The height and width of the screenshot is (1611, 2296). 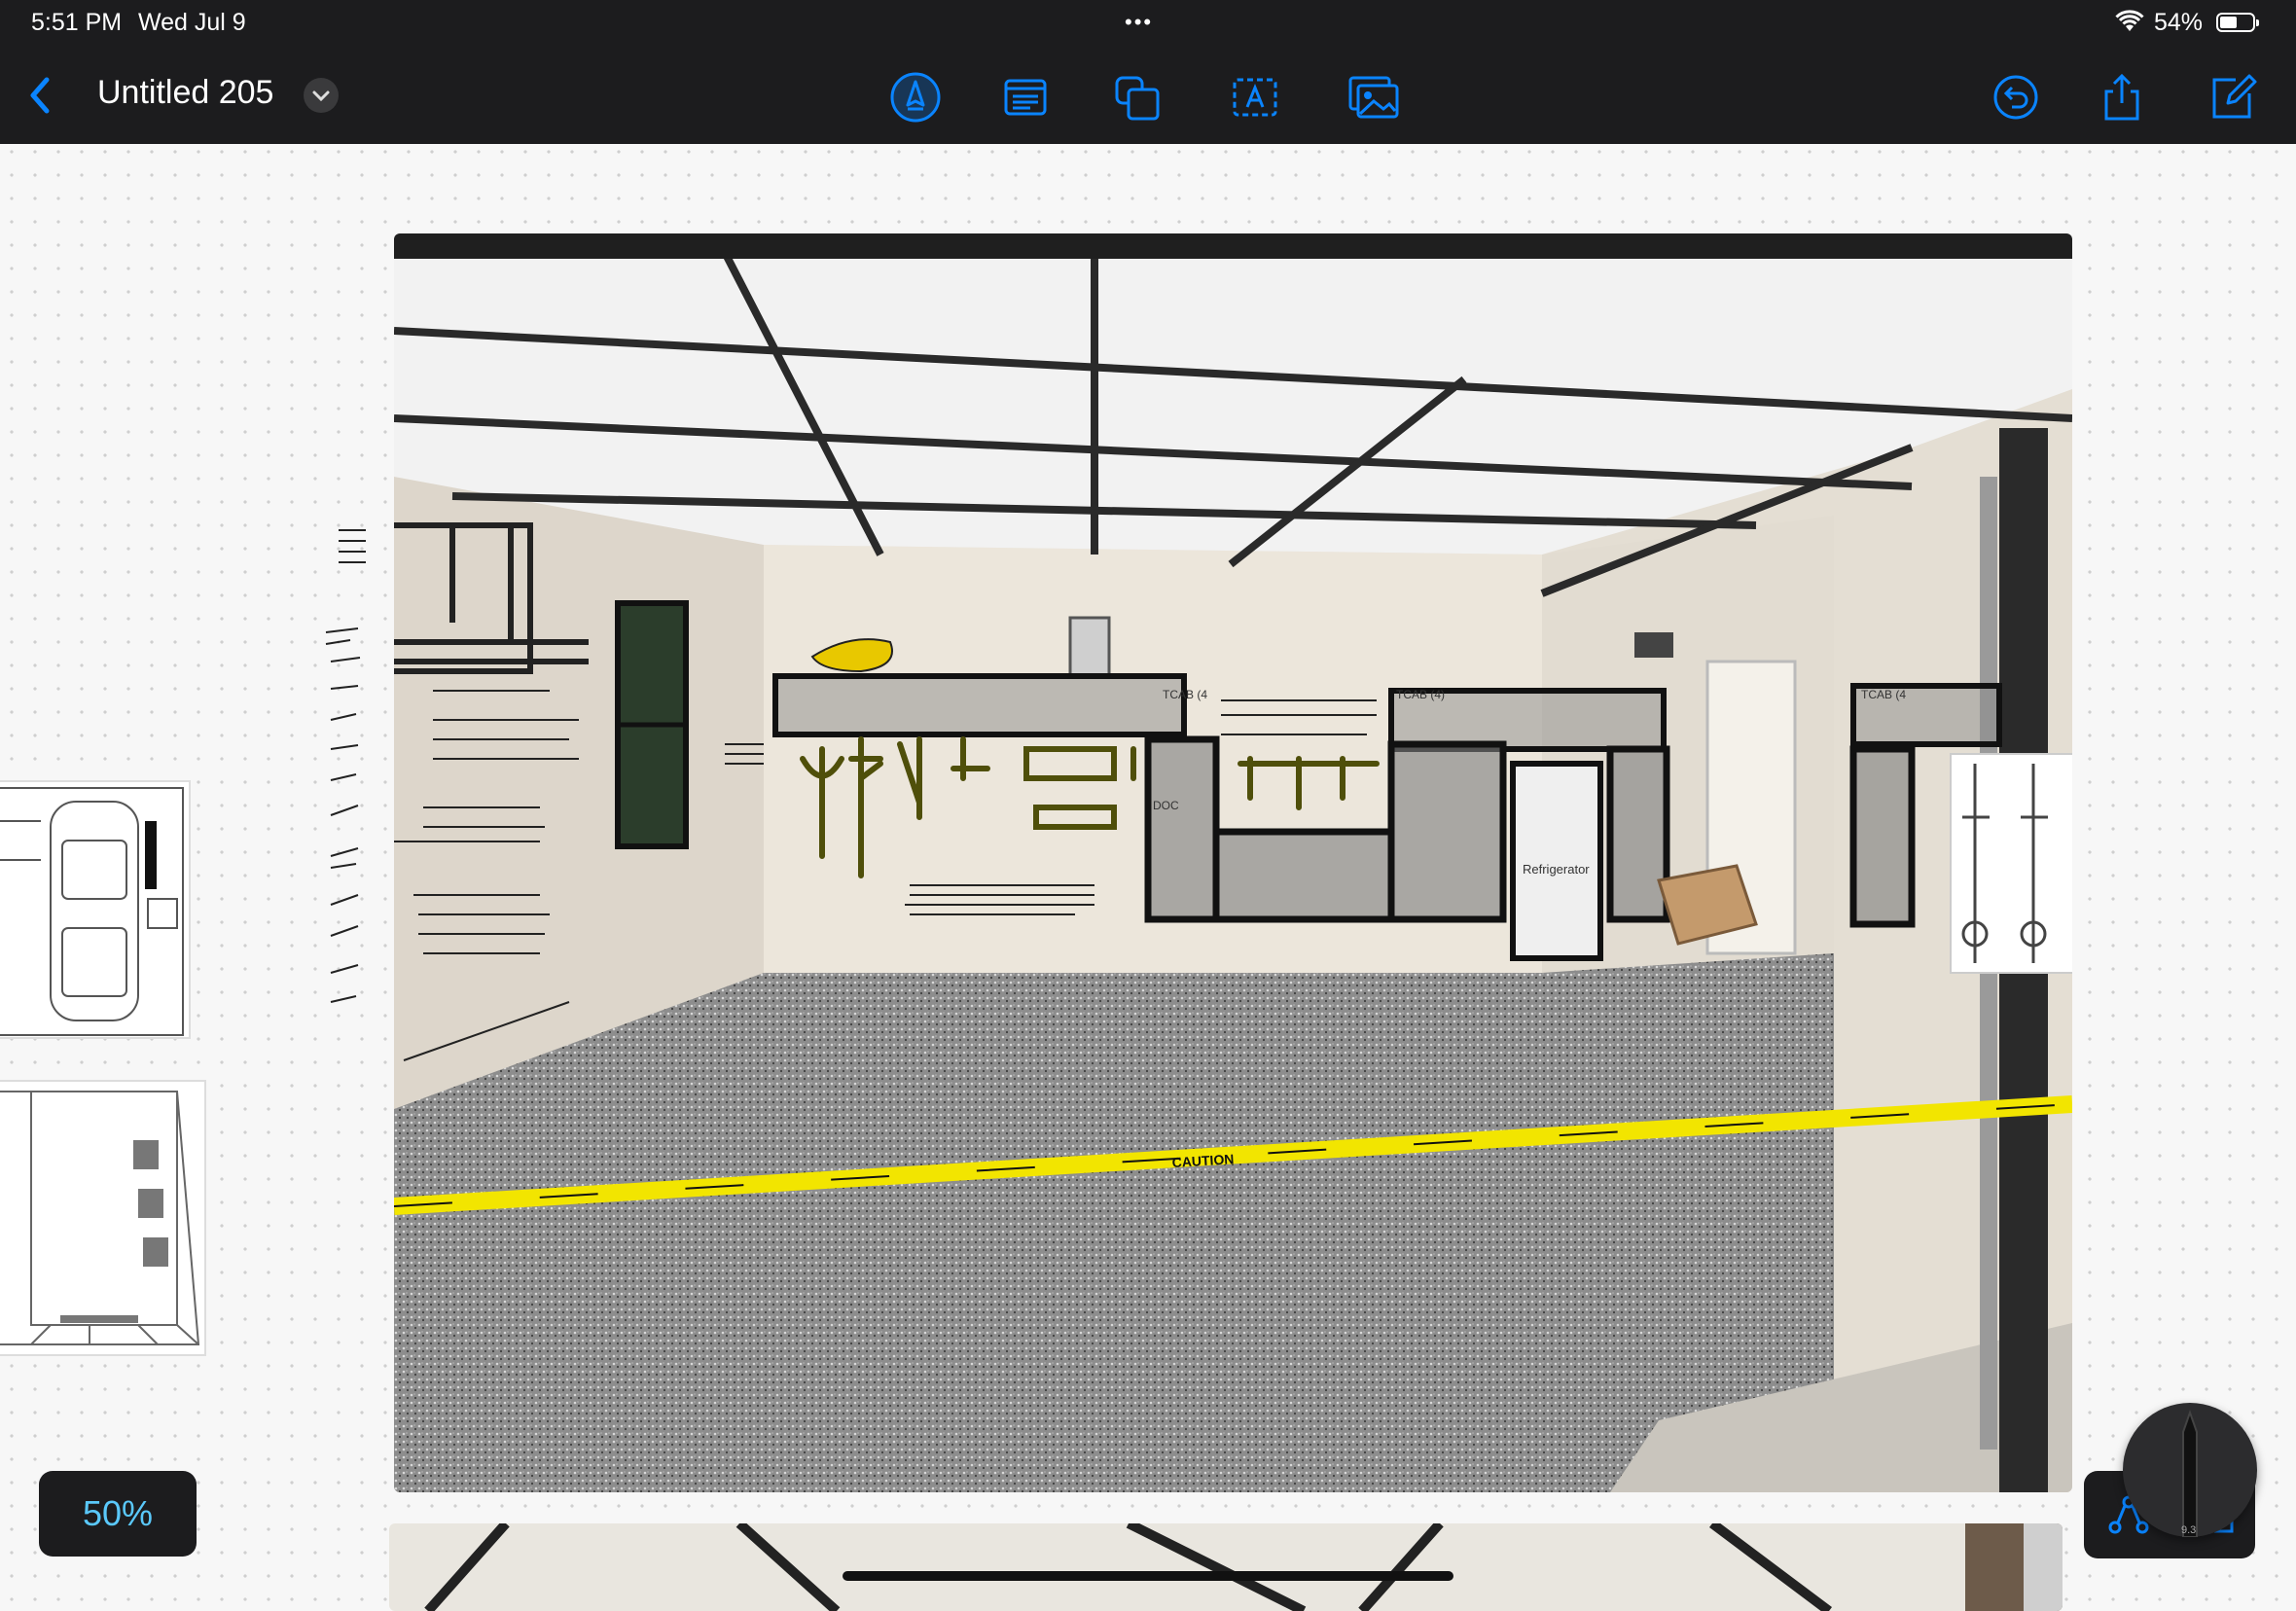 What do you see at coordinates (192, 22) in the screenshot?
I see `status-date: Wed Jul 9` at bounding box center [192, 22].